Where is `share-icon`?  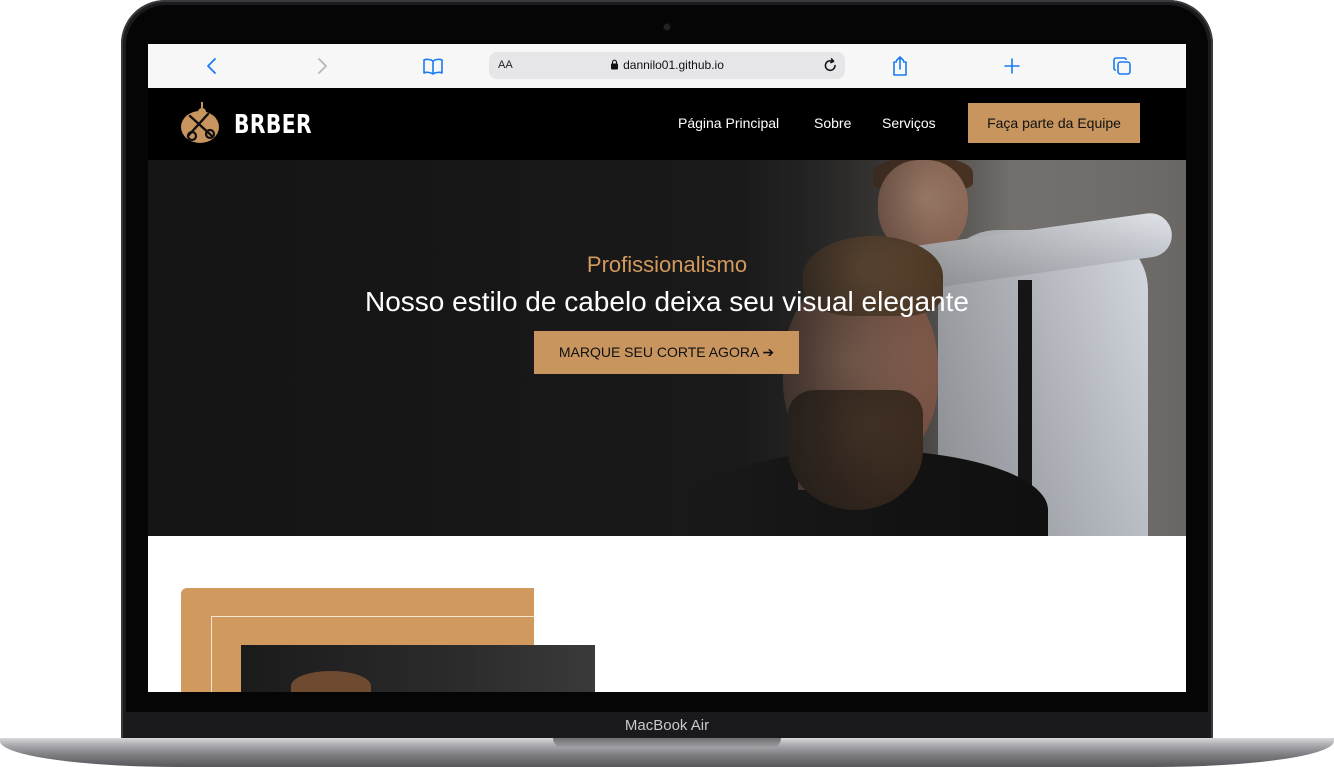
share-icon is located at coordinates (900, 66).